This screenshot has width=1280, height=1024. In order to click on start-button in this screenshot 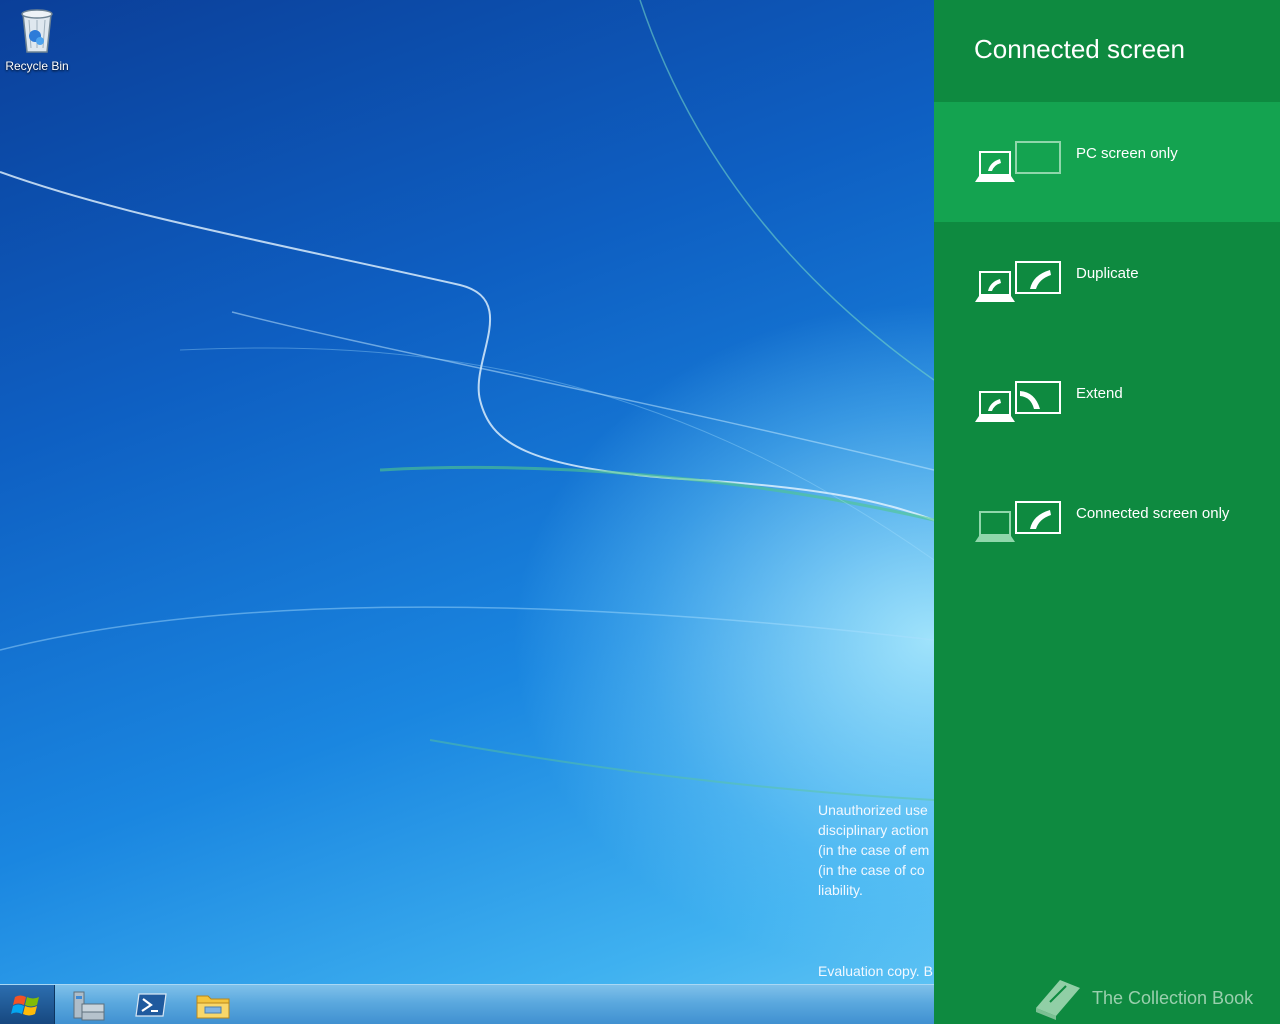, I will do `click(27, 1004)`.